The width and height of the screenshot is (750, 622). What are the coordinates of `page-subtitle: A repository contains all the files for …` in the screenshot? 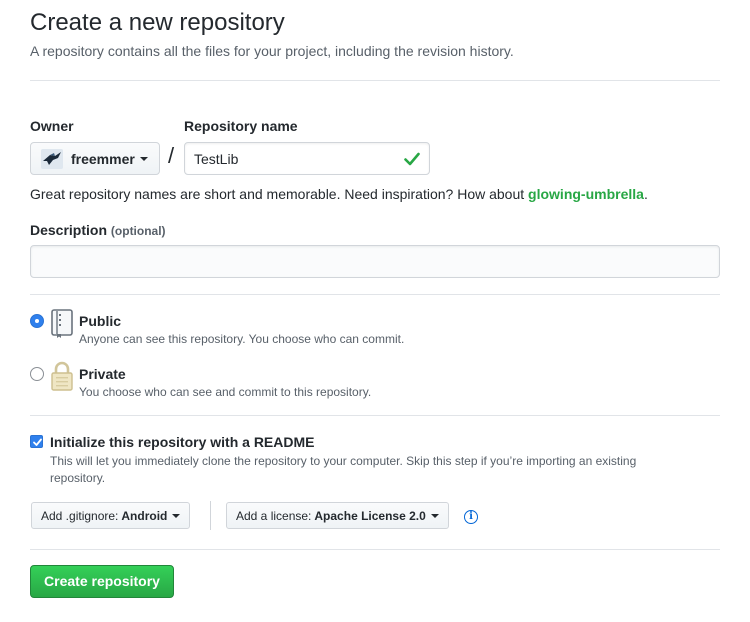 It's located at (272, 51).